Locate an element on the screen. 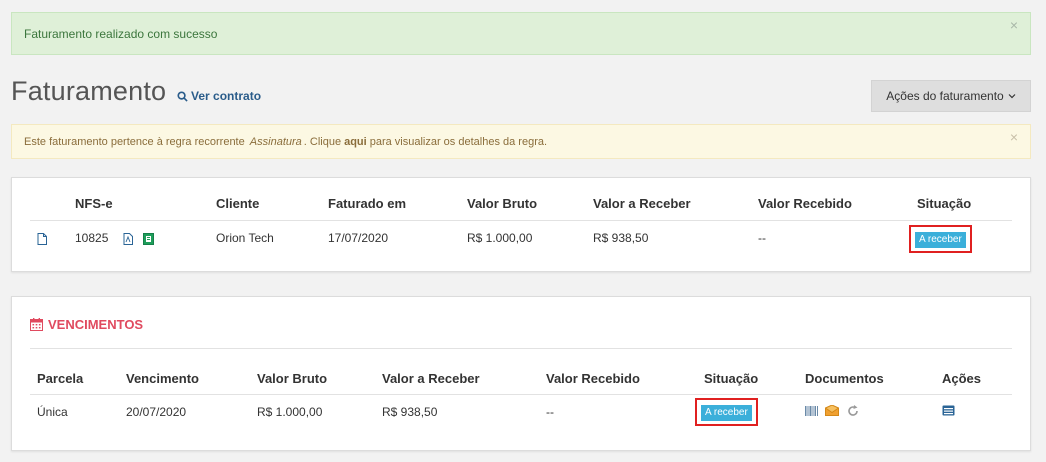 The image size is (1046, 462). nfse-number: 10825 is located at coordinates (92, 238).